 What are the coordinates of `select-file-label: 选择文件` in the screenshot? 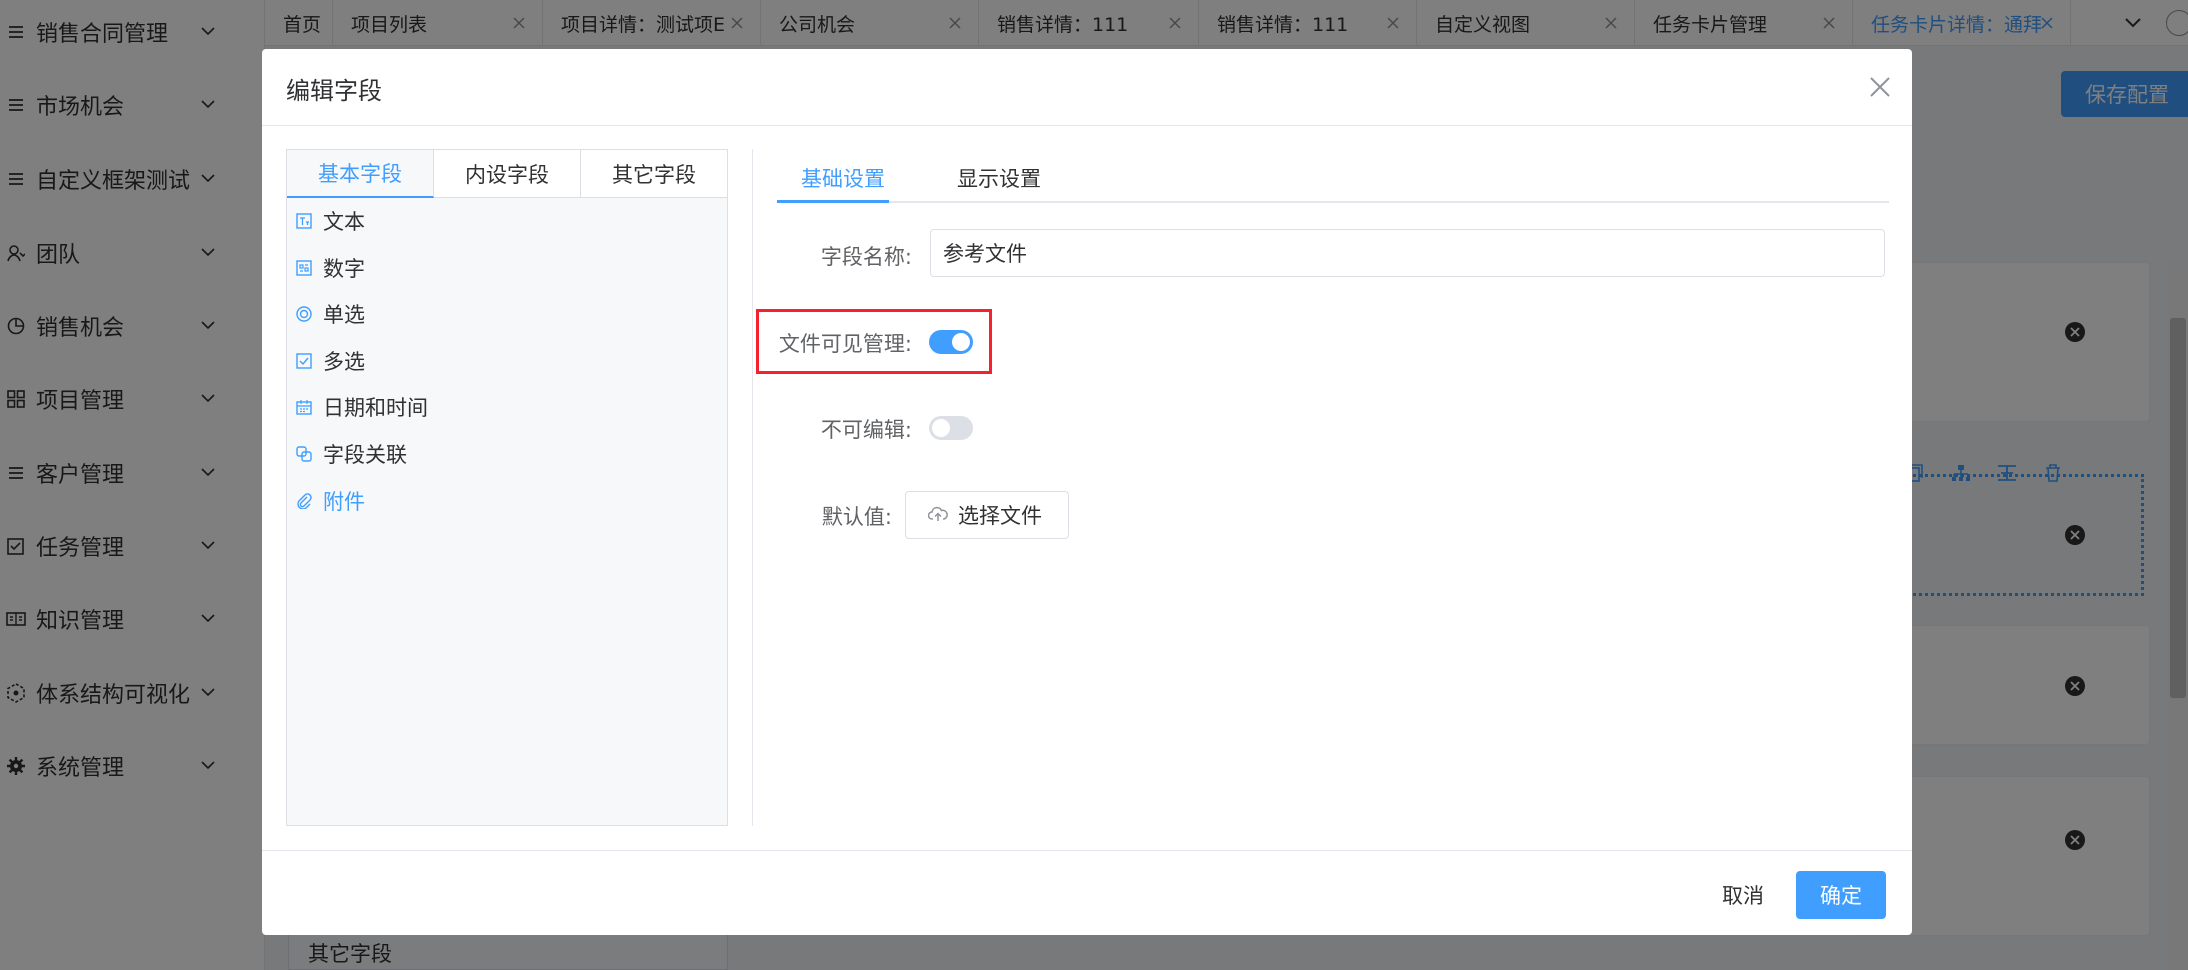 It's located at (1000, 516).